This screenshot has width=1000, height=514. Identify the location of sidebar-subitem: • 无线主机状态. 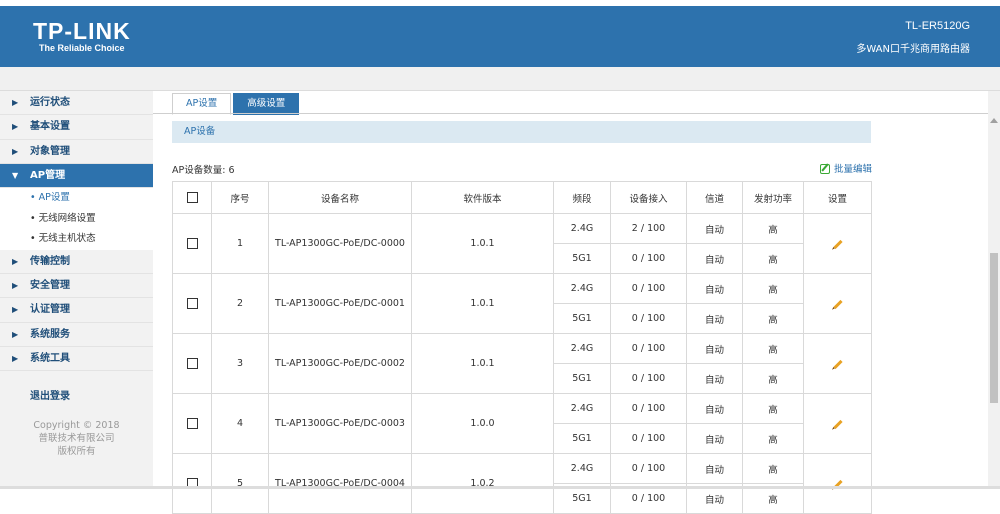
(76, 239).